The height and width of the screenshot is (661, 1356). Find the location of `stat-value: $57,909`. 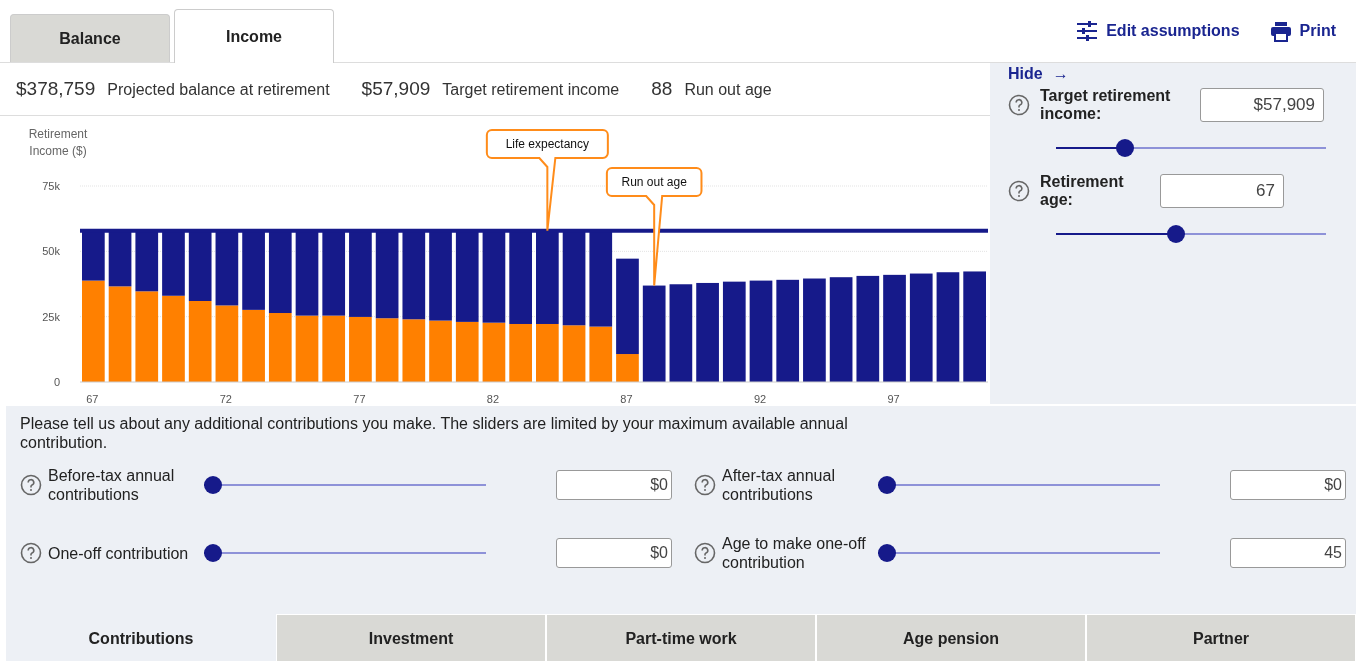

stat-value: $57,909 is located at coordinates (396, 89).